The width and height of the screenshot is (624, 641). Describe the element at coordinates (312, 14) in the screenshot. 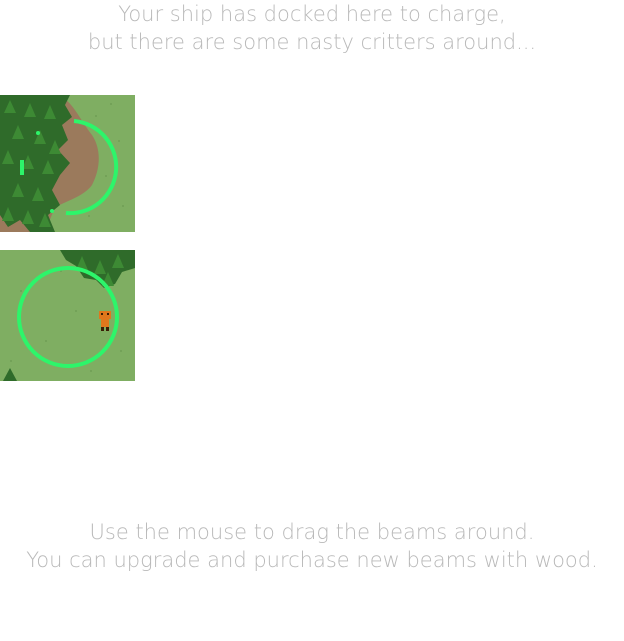

I see `intro-line-1: Your ship has docked here to charge,` at that location.